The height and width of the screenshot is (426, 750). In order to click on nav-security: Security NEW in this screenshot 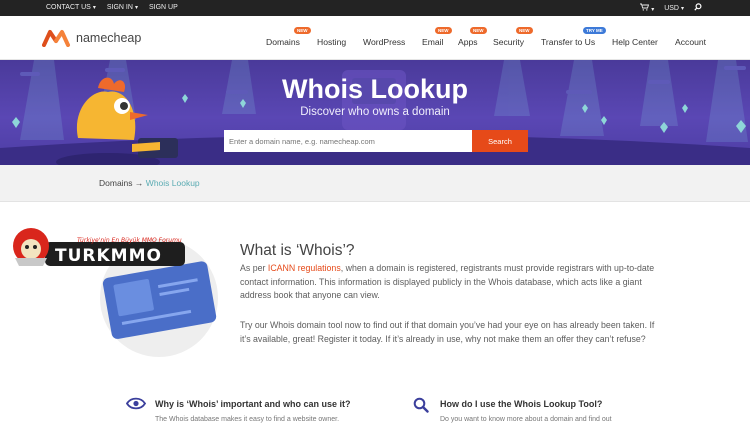, I will do `click(513, 37)`.